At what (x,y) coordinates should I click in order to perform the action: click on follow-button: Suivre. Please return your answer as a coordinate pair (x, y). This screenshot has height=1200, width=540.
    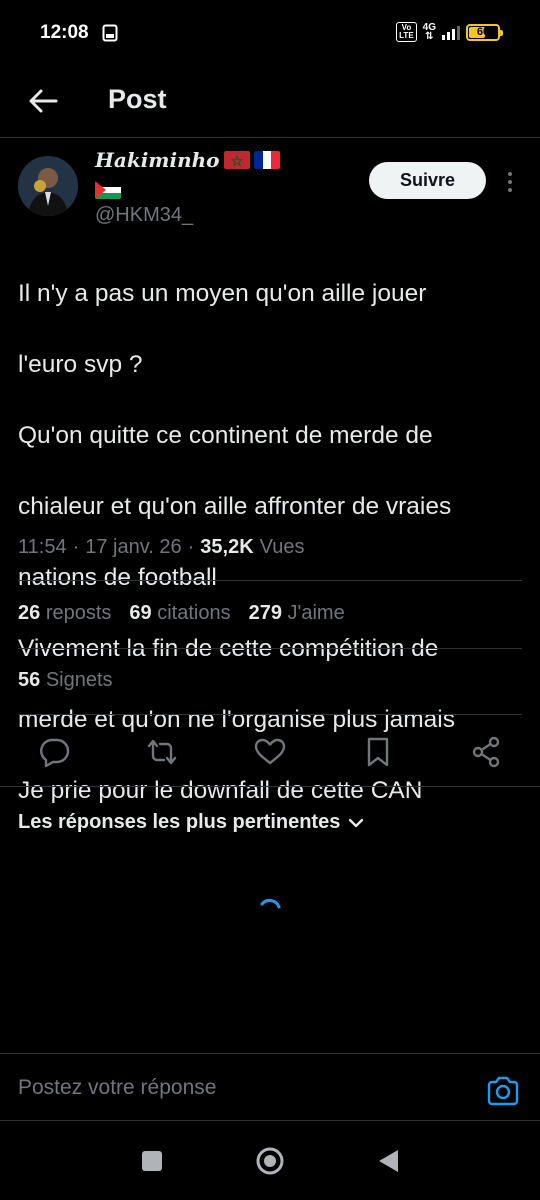
    Looking at the image, I should click on (427, 180).